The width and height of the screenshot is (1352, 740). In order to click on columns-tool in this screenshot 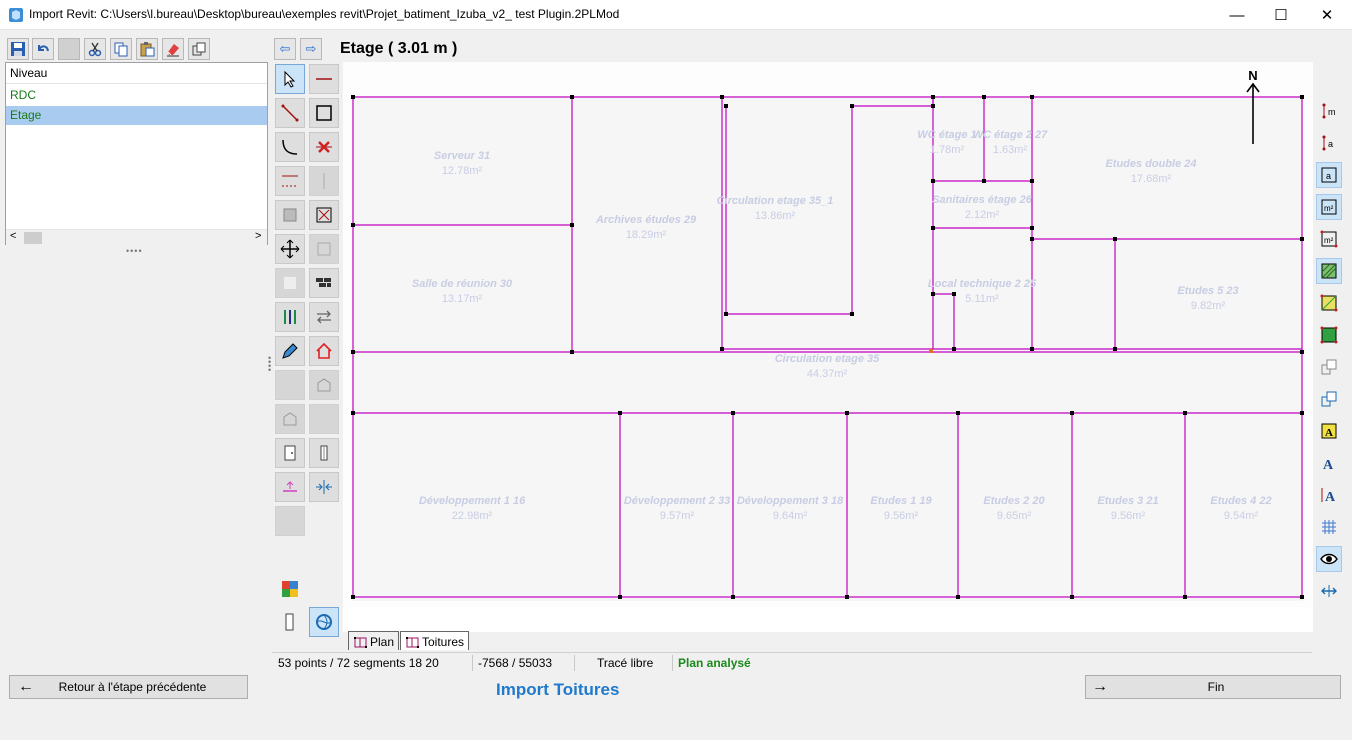, I will do `click(290, 317)`.